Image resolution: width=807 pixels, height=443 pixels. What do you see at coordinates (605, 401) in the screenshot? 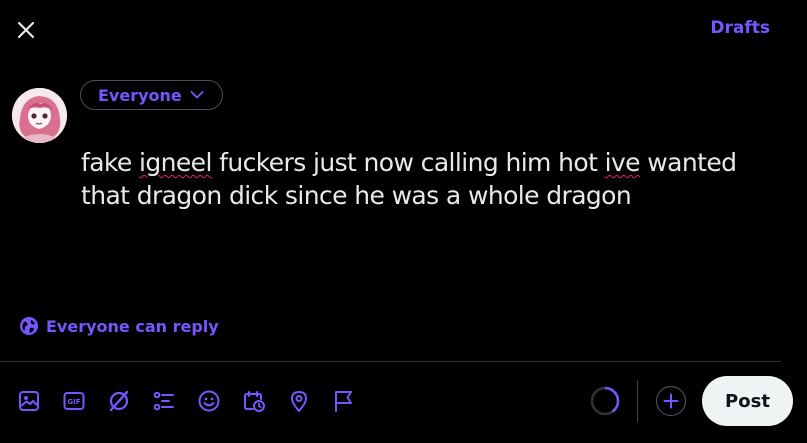
I see `character-progress-ring` at bounding box center [605, 401].